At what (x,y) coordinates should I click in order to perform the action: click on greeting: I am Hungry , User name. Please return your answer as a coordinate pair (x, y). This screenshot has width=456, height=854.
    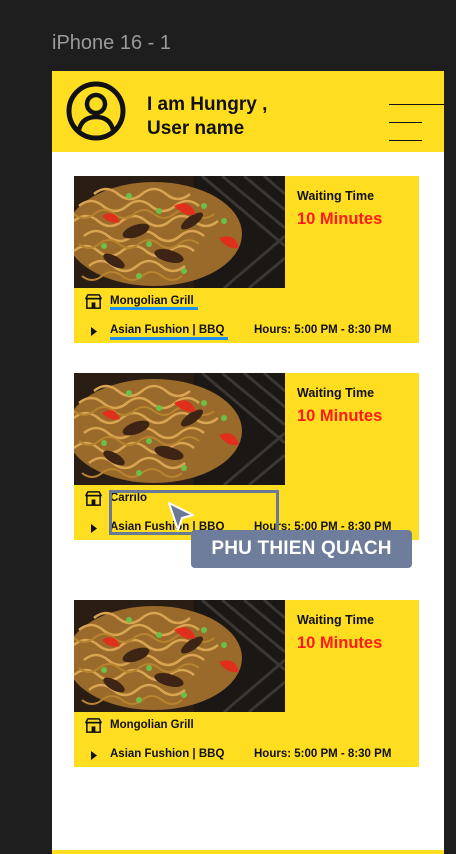
    Looking at the image, I should click on (207, 117).